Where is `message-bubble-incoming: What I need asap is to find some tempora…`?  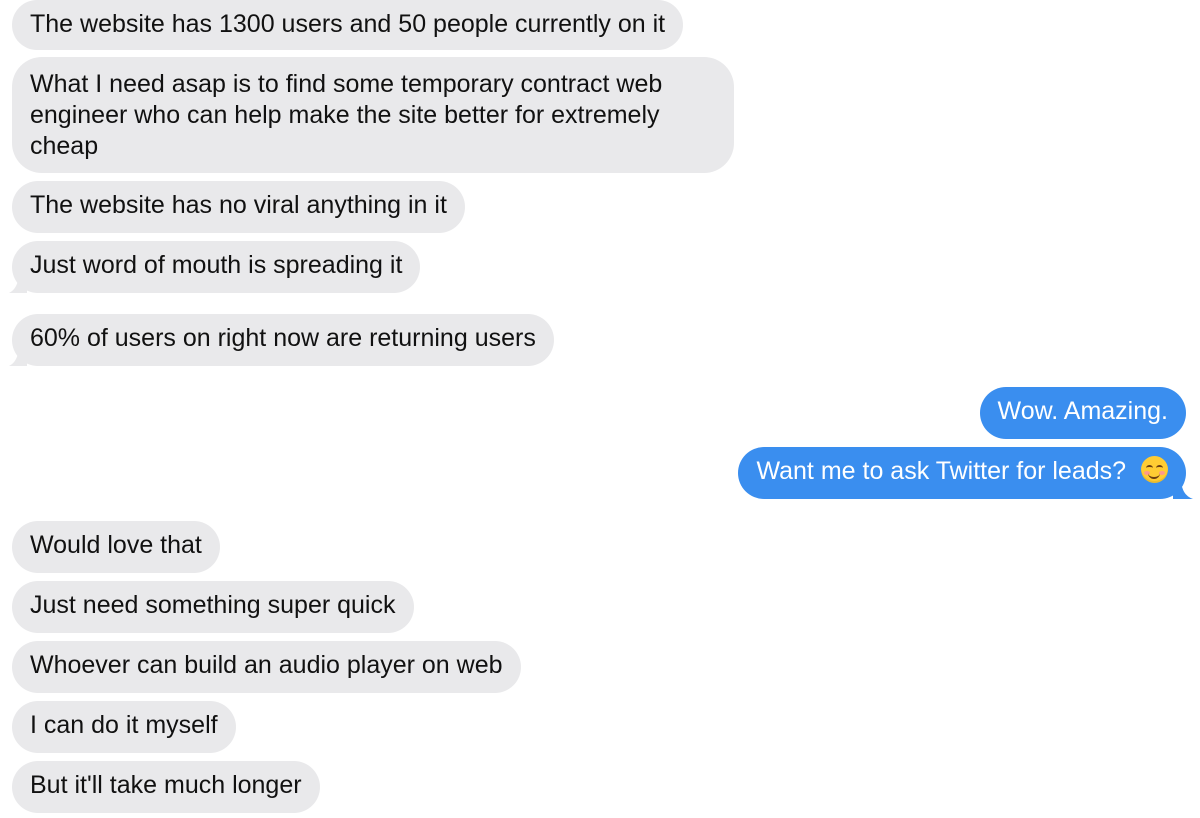
message-bubble-incoming: What I need asap is to find some tempora… is located at coordinates (373, 115).